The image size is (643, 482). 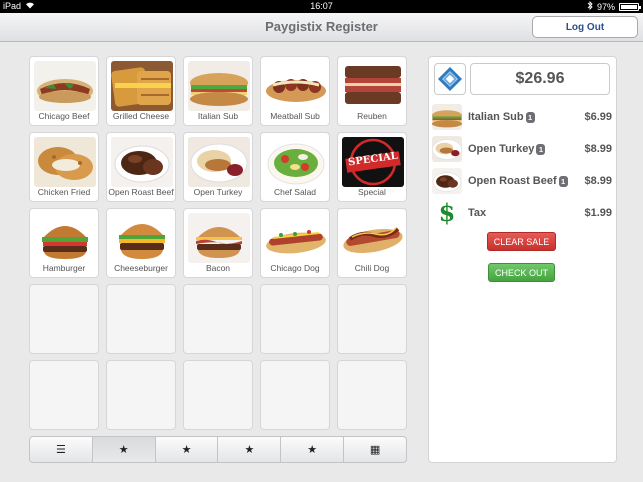 I want to click on sale-item-name-group: Italian Sub 1, so click(x=501, y=117).